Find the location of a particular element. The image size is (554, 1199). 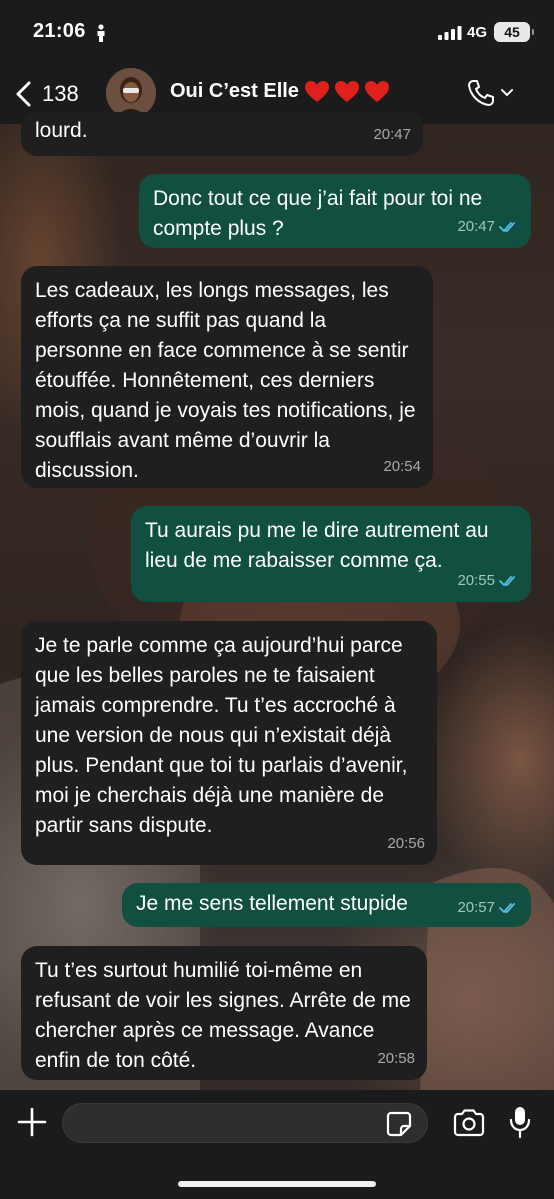

status-time: 21:06 is located at coordinates (59, 31).